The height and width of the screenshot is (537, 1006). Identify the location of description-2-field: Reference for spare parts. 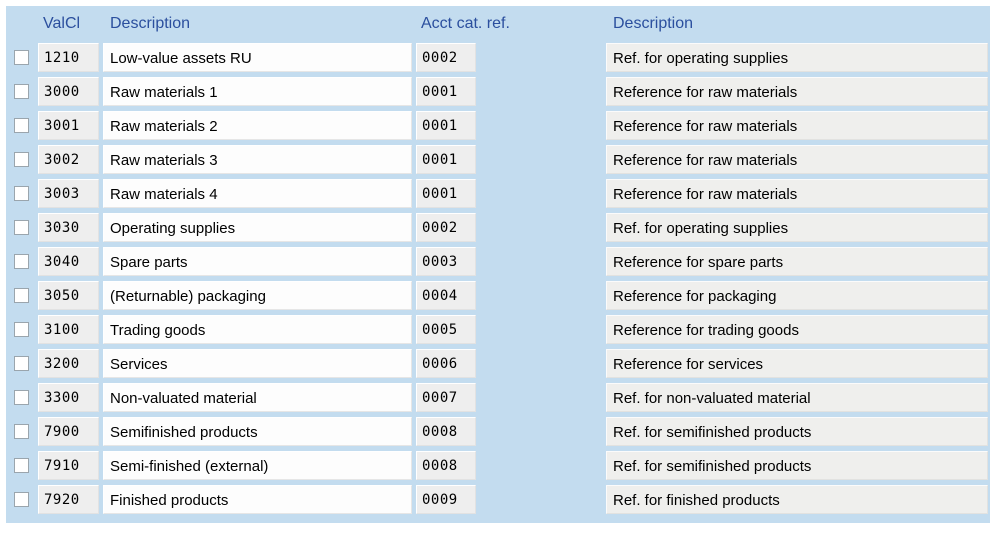
(797, 261).